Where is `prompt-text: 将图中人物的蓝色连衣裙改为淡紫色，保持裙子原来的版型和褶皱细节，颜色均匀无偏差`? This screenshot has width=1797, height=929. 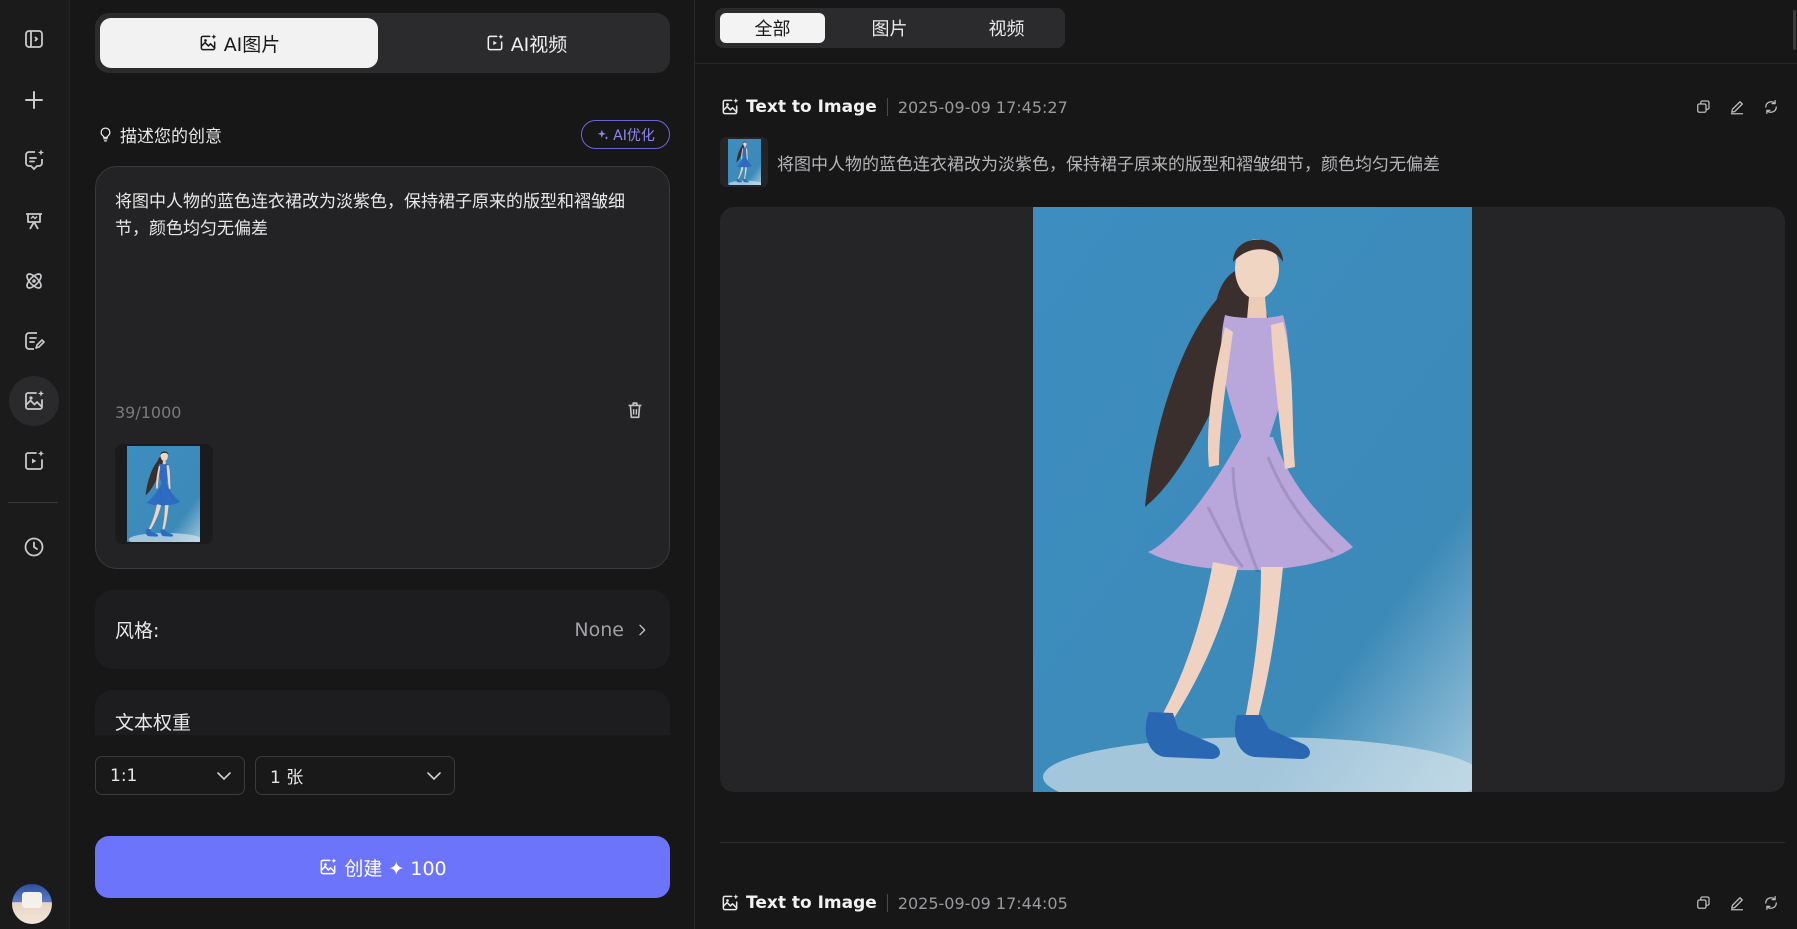
prompt-text: 将图中人物的蓝色连衣裙改为淡紫色，保持裙子原来的版型和褶皱细节，颜色均匀无偏差 is located at coordinates (385, 216).